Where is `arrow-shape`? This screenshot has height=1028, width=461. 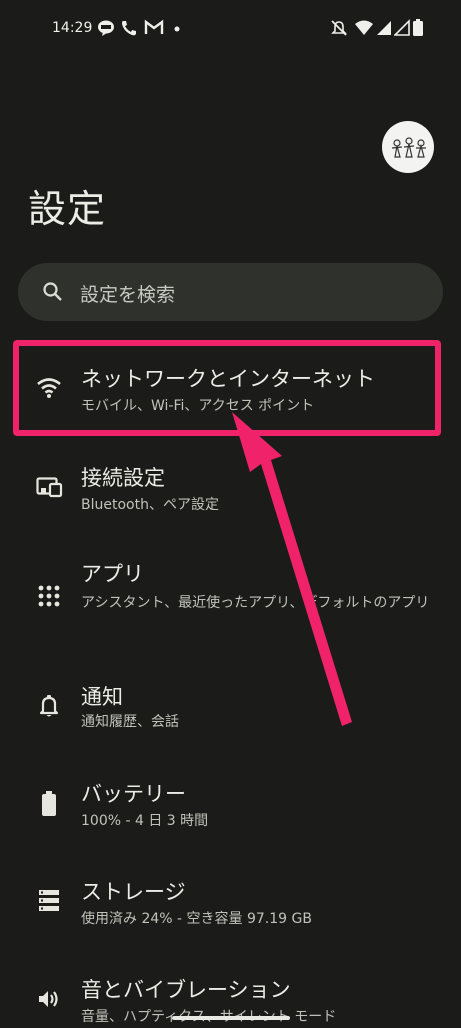
arrow-shape is located at coordinates (292, 569).